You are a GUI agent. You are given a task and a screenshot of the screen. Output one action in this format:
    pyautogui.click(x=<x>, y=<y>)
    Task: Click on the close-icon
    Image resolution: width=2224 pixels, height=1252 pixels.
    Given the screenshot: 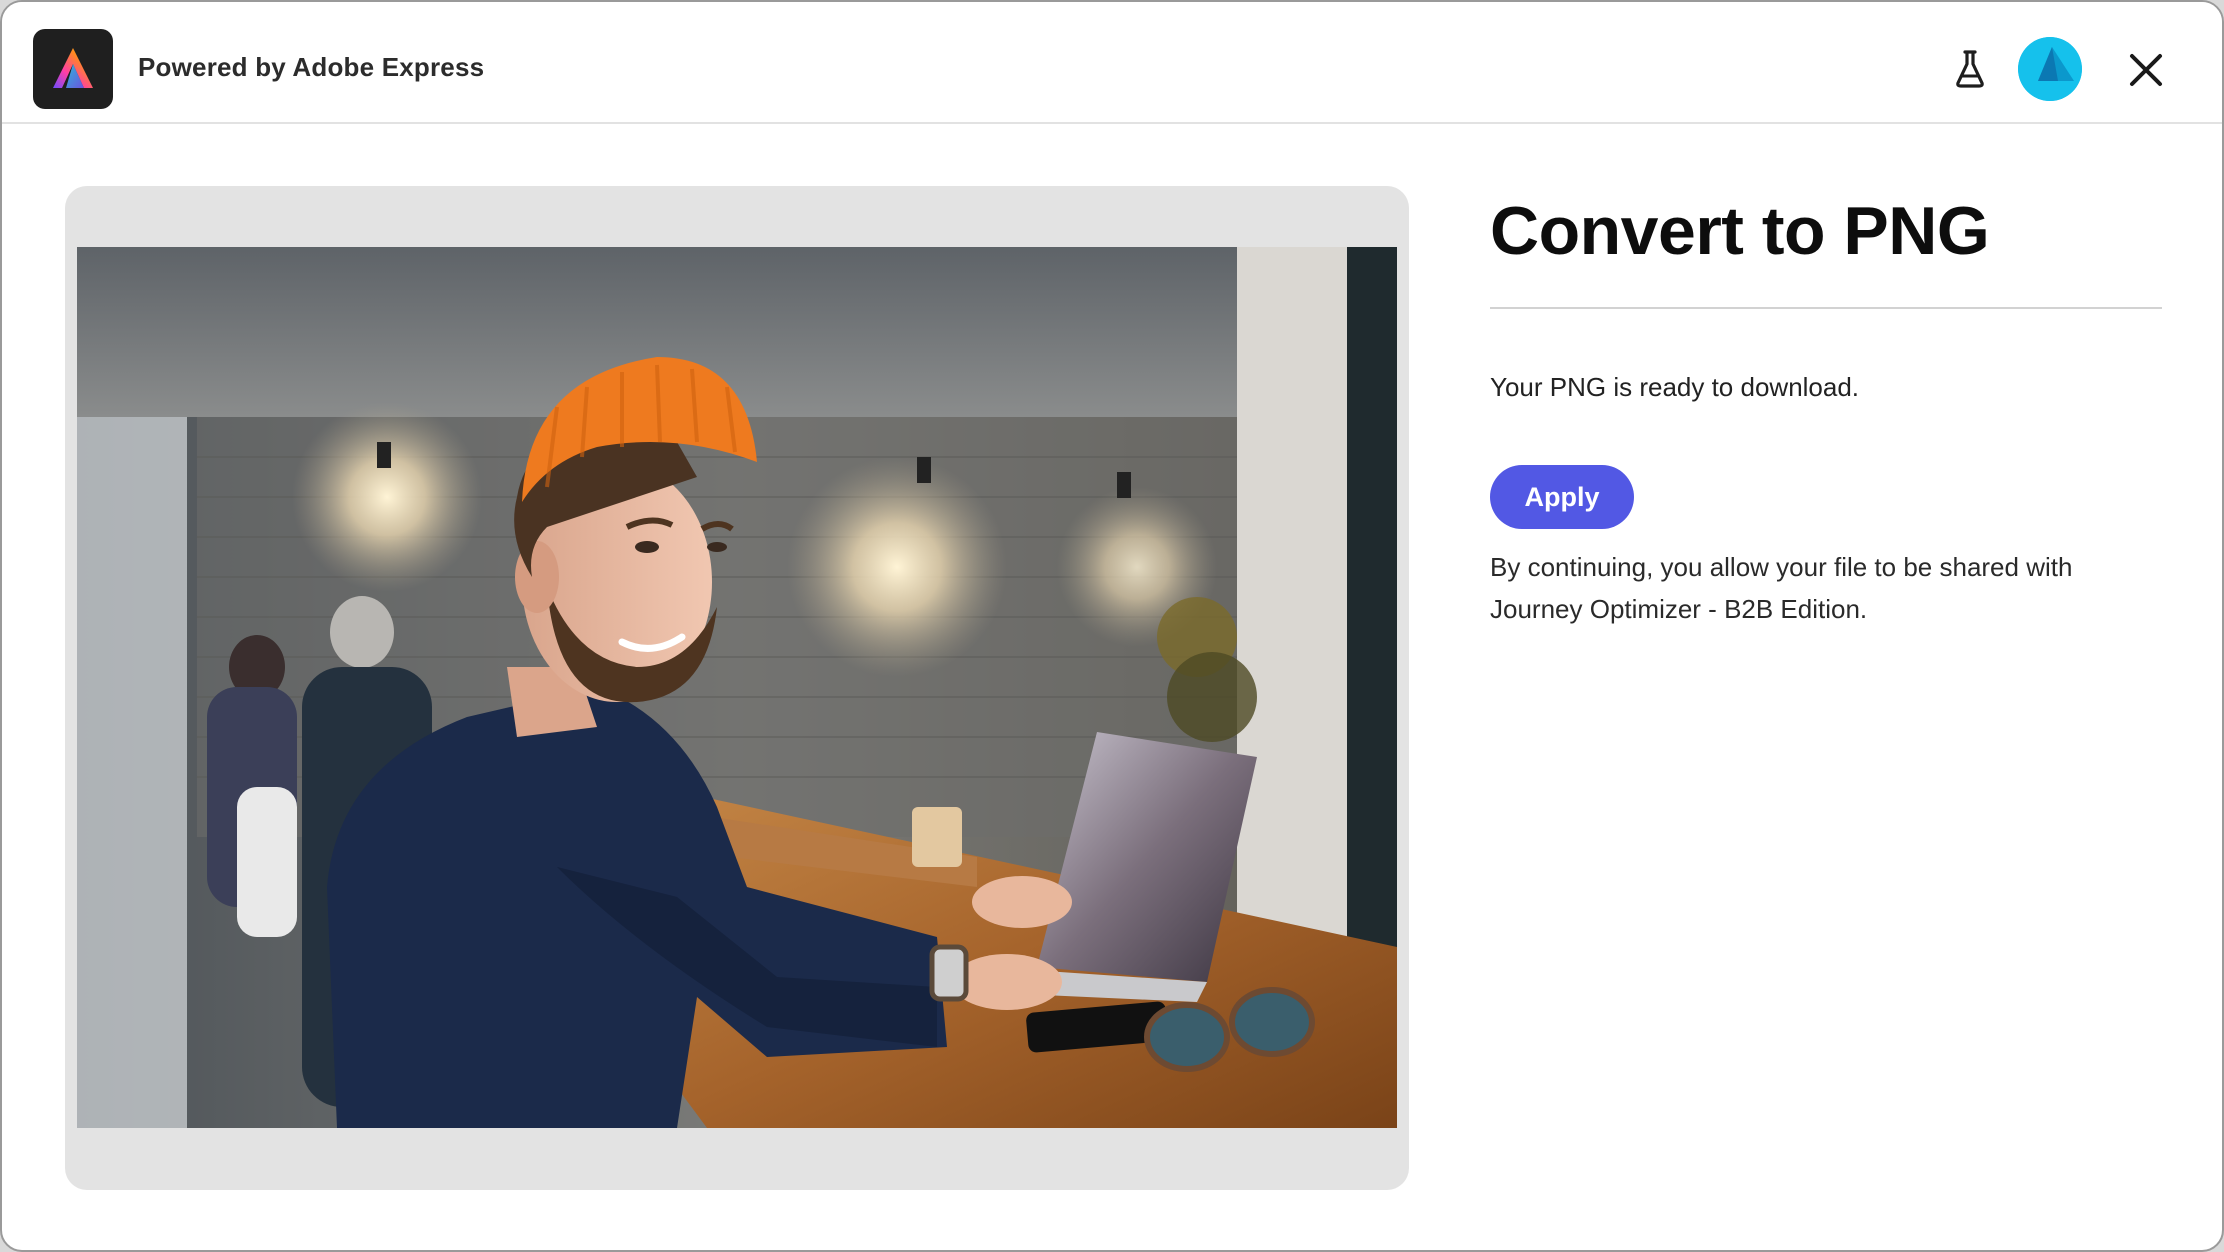 What is the action you would take?
    pyautogui.click(x=2146, y=70)
    